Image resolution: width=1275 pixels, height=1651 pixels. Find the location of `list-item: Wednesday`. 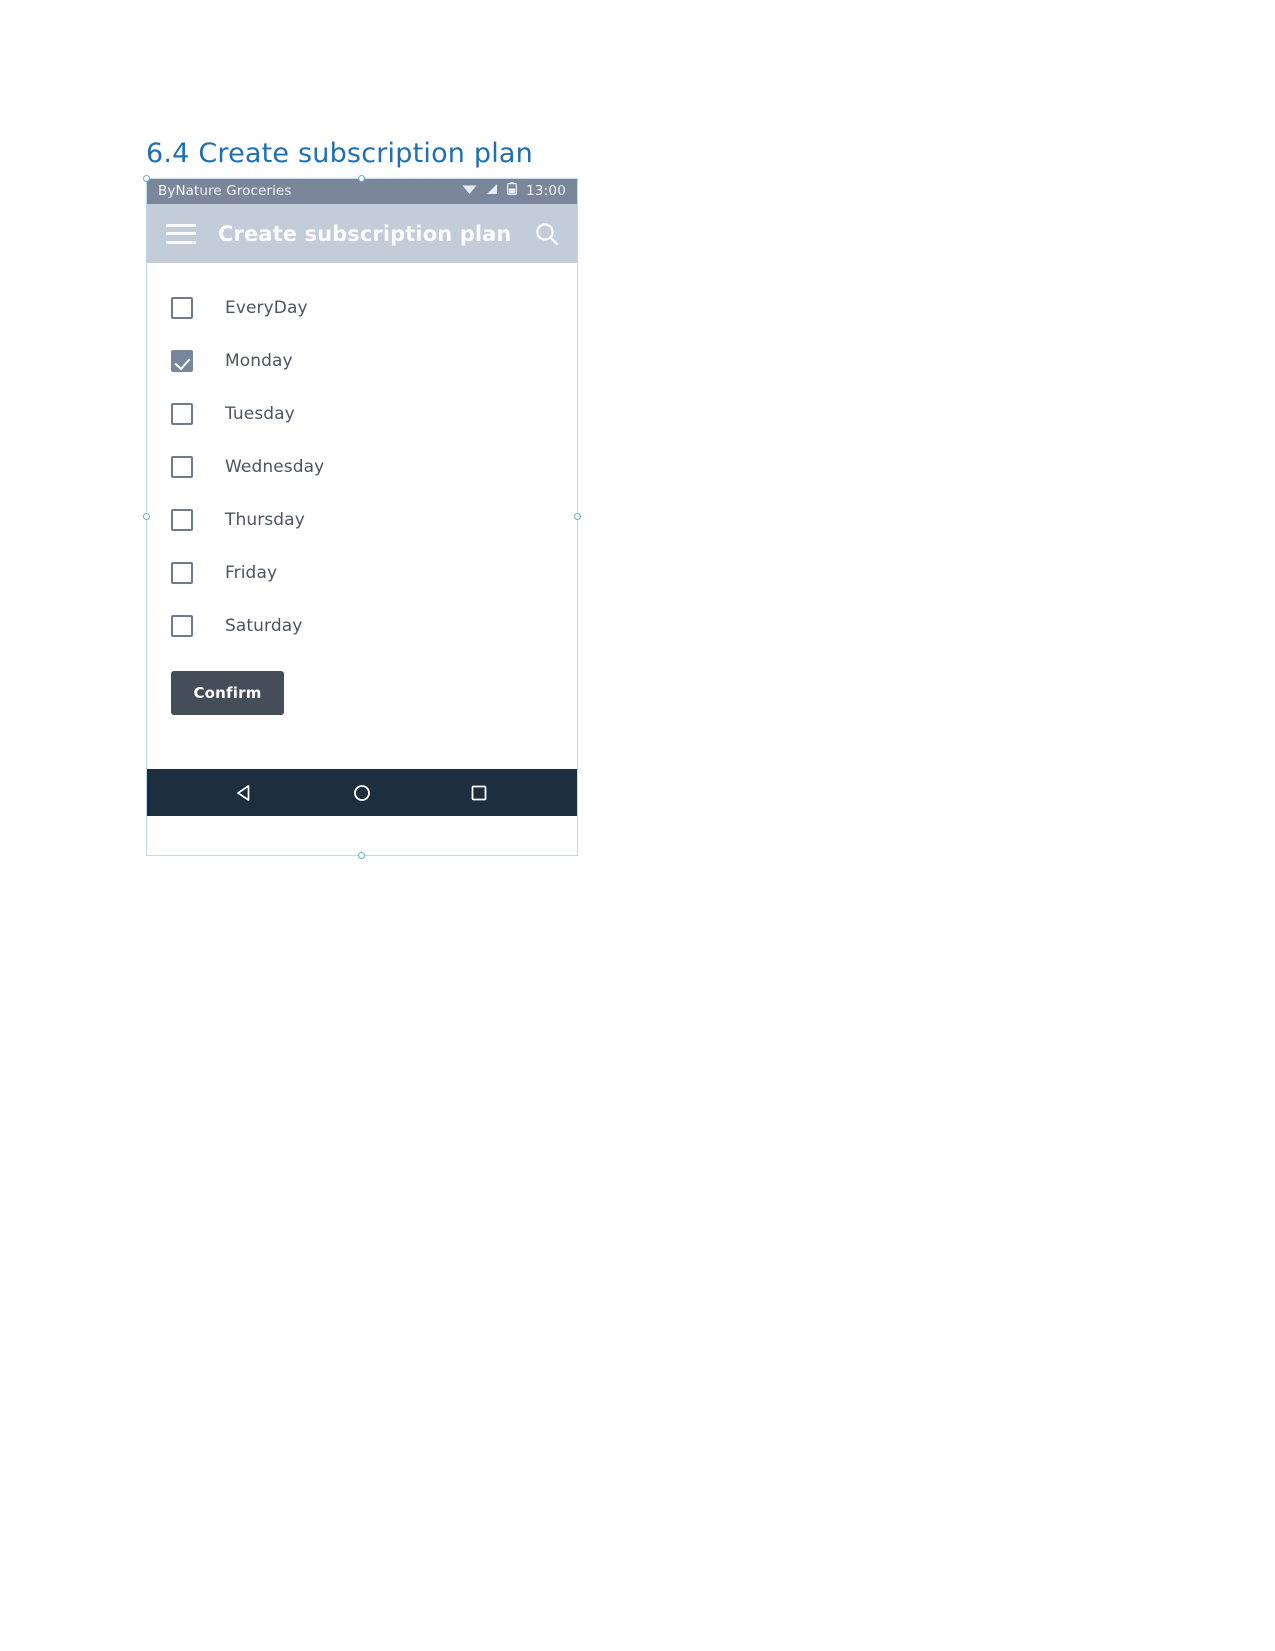

list-item: Wednesday is located at coordinates (362, 466).